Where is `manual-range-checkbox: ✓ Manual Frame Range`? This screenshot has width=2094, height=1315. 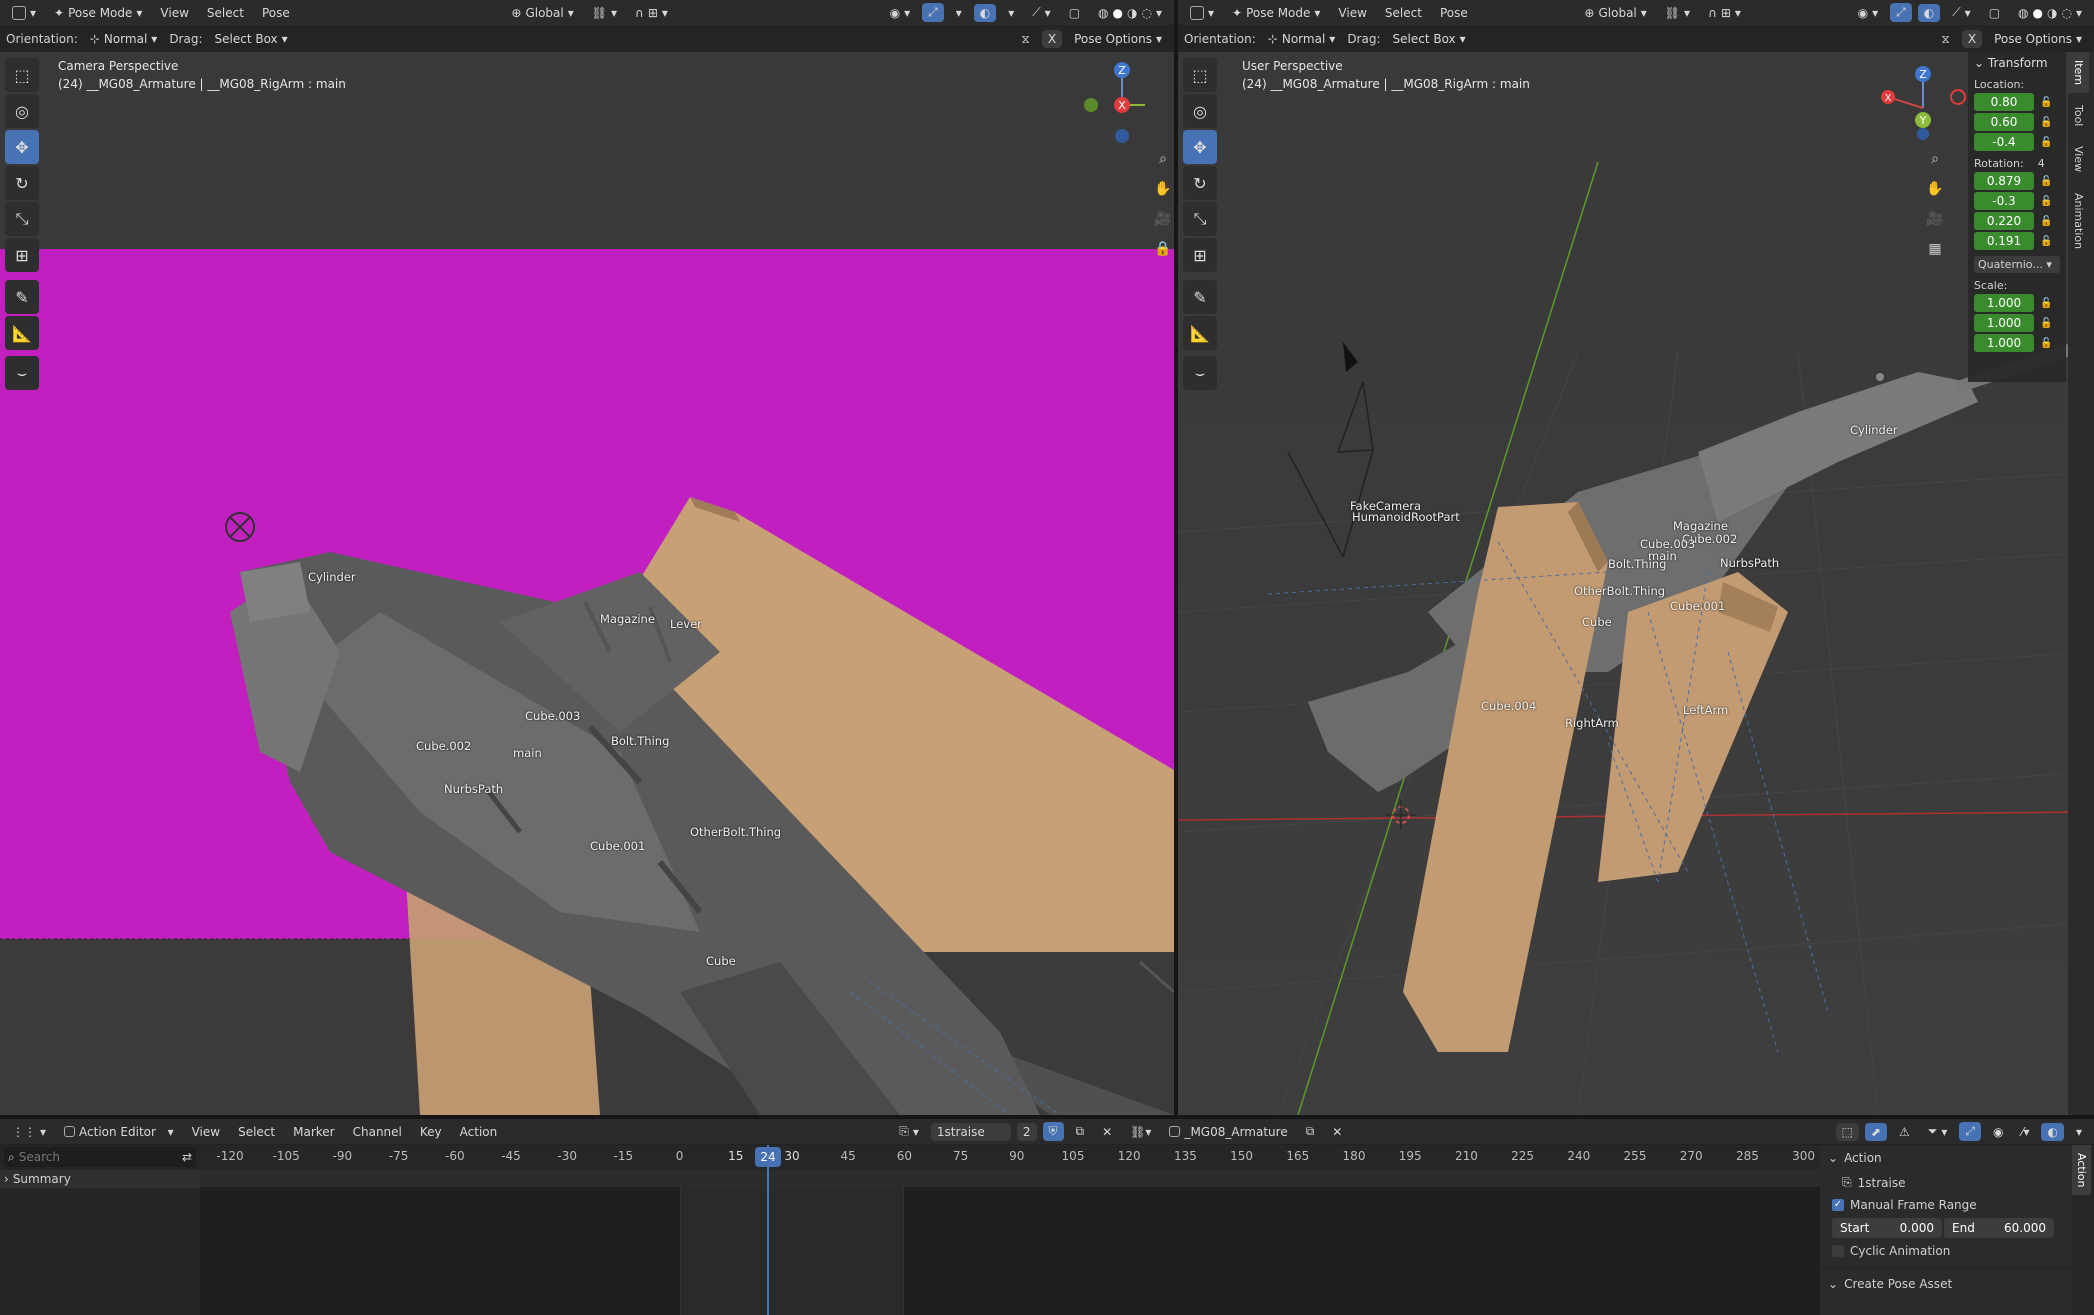 manual-range-checkbox: ✓ Manual Frame Range is located at coordinates (1957, 1205).